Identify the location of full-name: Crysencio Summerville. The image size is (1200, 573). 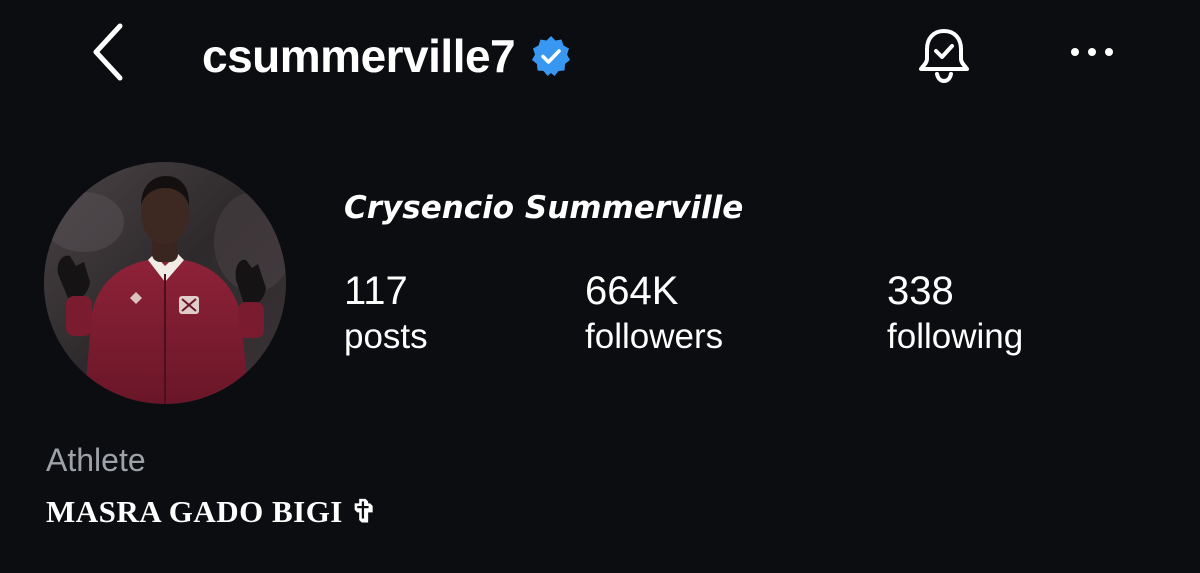
(544, 208).